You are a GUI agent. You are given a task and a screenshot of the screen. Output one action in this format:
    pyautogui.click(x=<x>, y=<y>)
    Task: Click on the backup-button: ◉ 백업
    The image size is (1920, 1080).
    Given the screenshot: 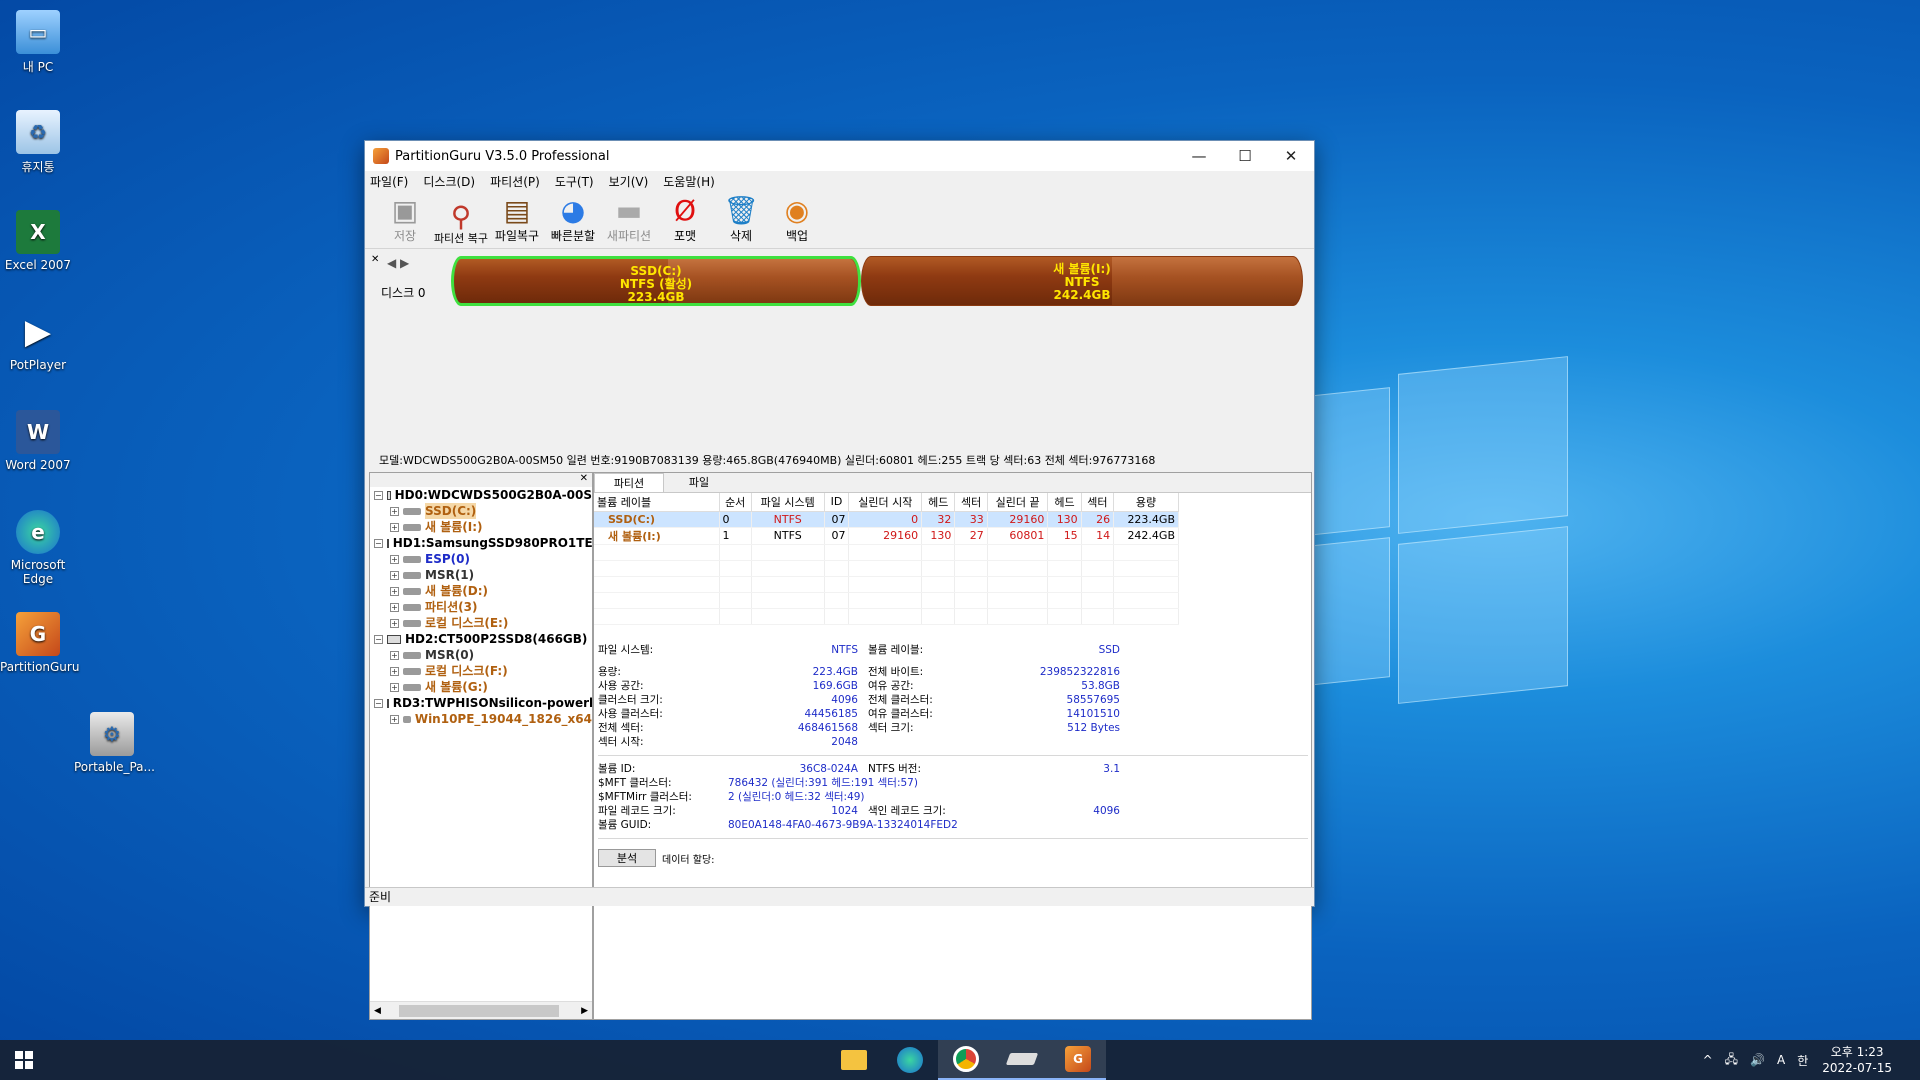 What is the action you would take?
    pyautogui.click(x=797, y=218)
    